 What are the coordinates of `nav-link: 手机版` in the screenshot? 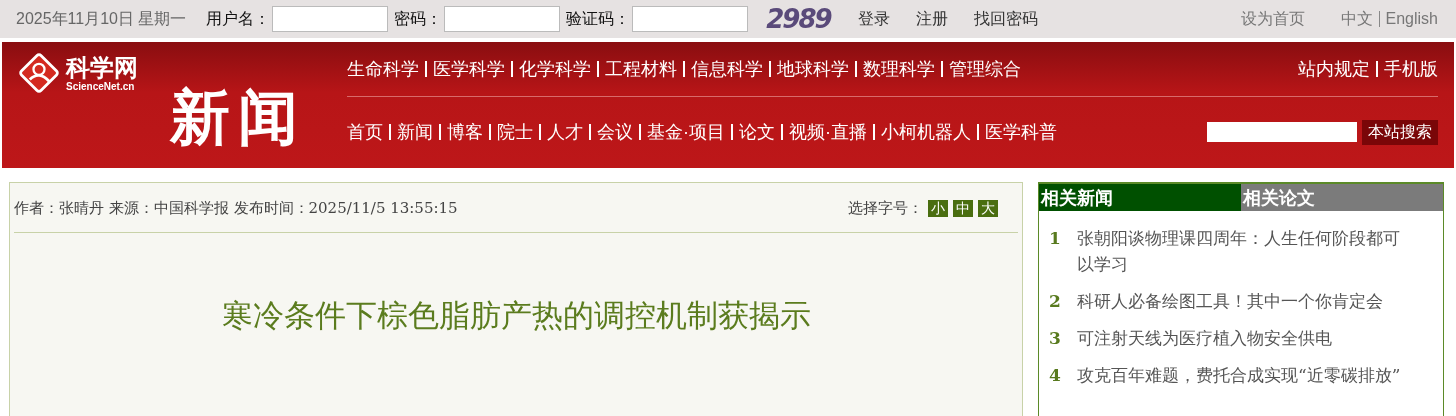 It's located at (1411, 69).